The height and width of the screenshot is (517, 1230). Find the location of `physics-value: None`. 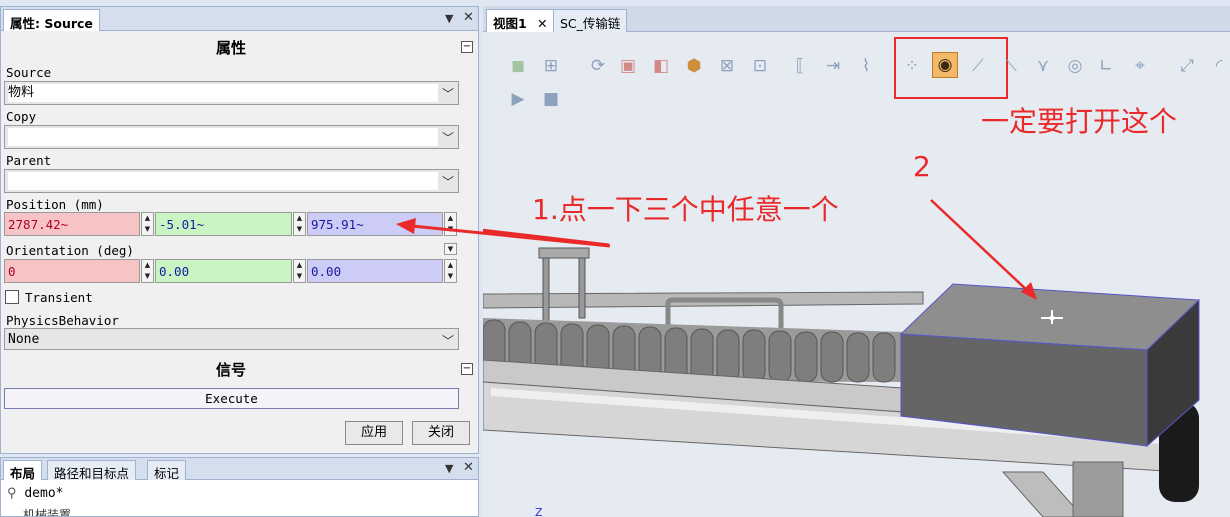

physics-value: None is located at coordinates (24, 339).